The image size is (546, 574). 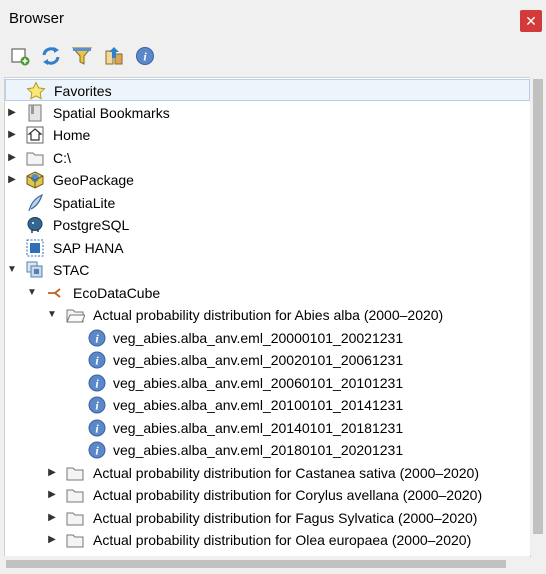 I want to click on filter-icon, so click(x=82, y=56).